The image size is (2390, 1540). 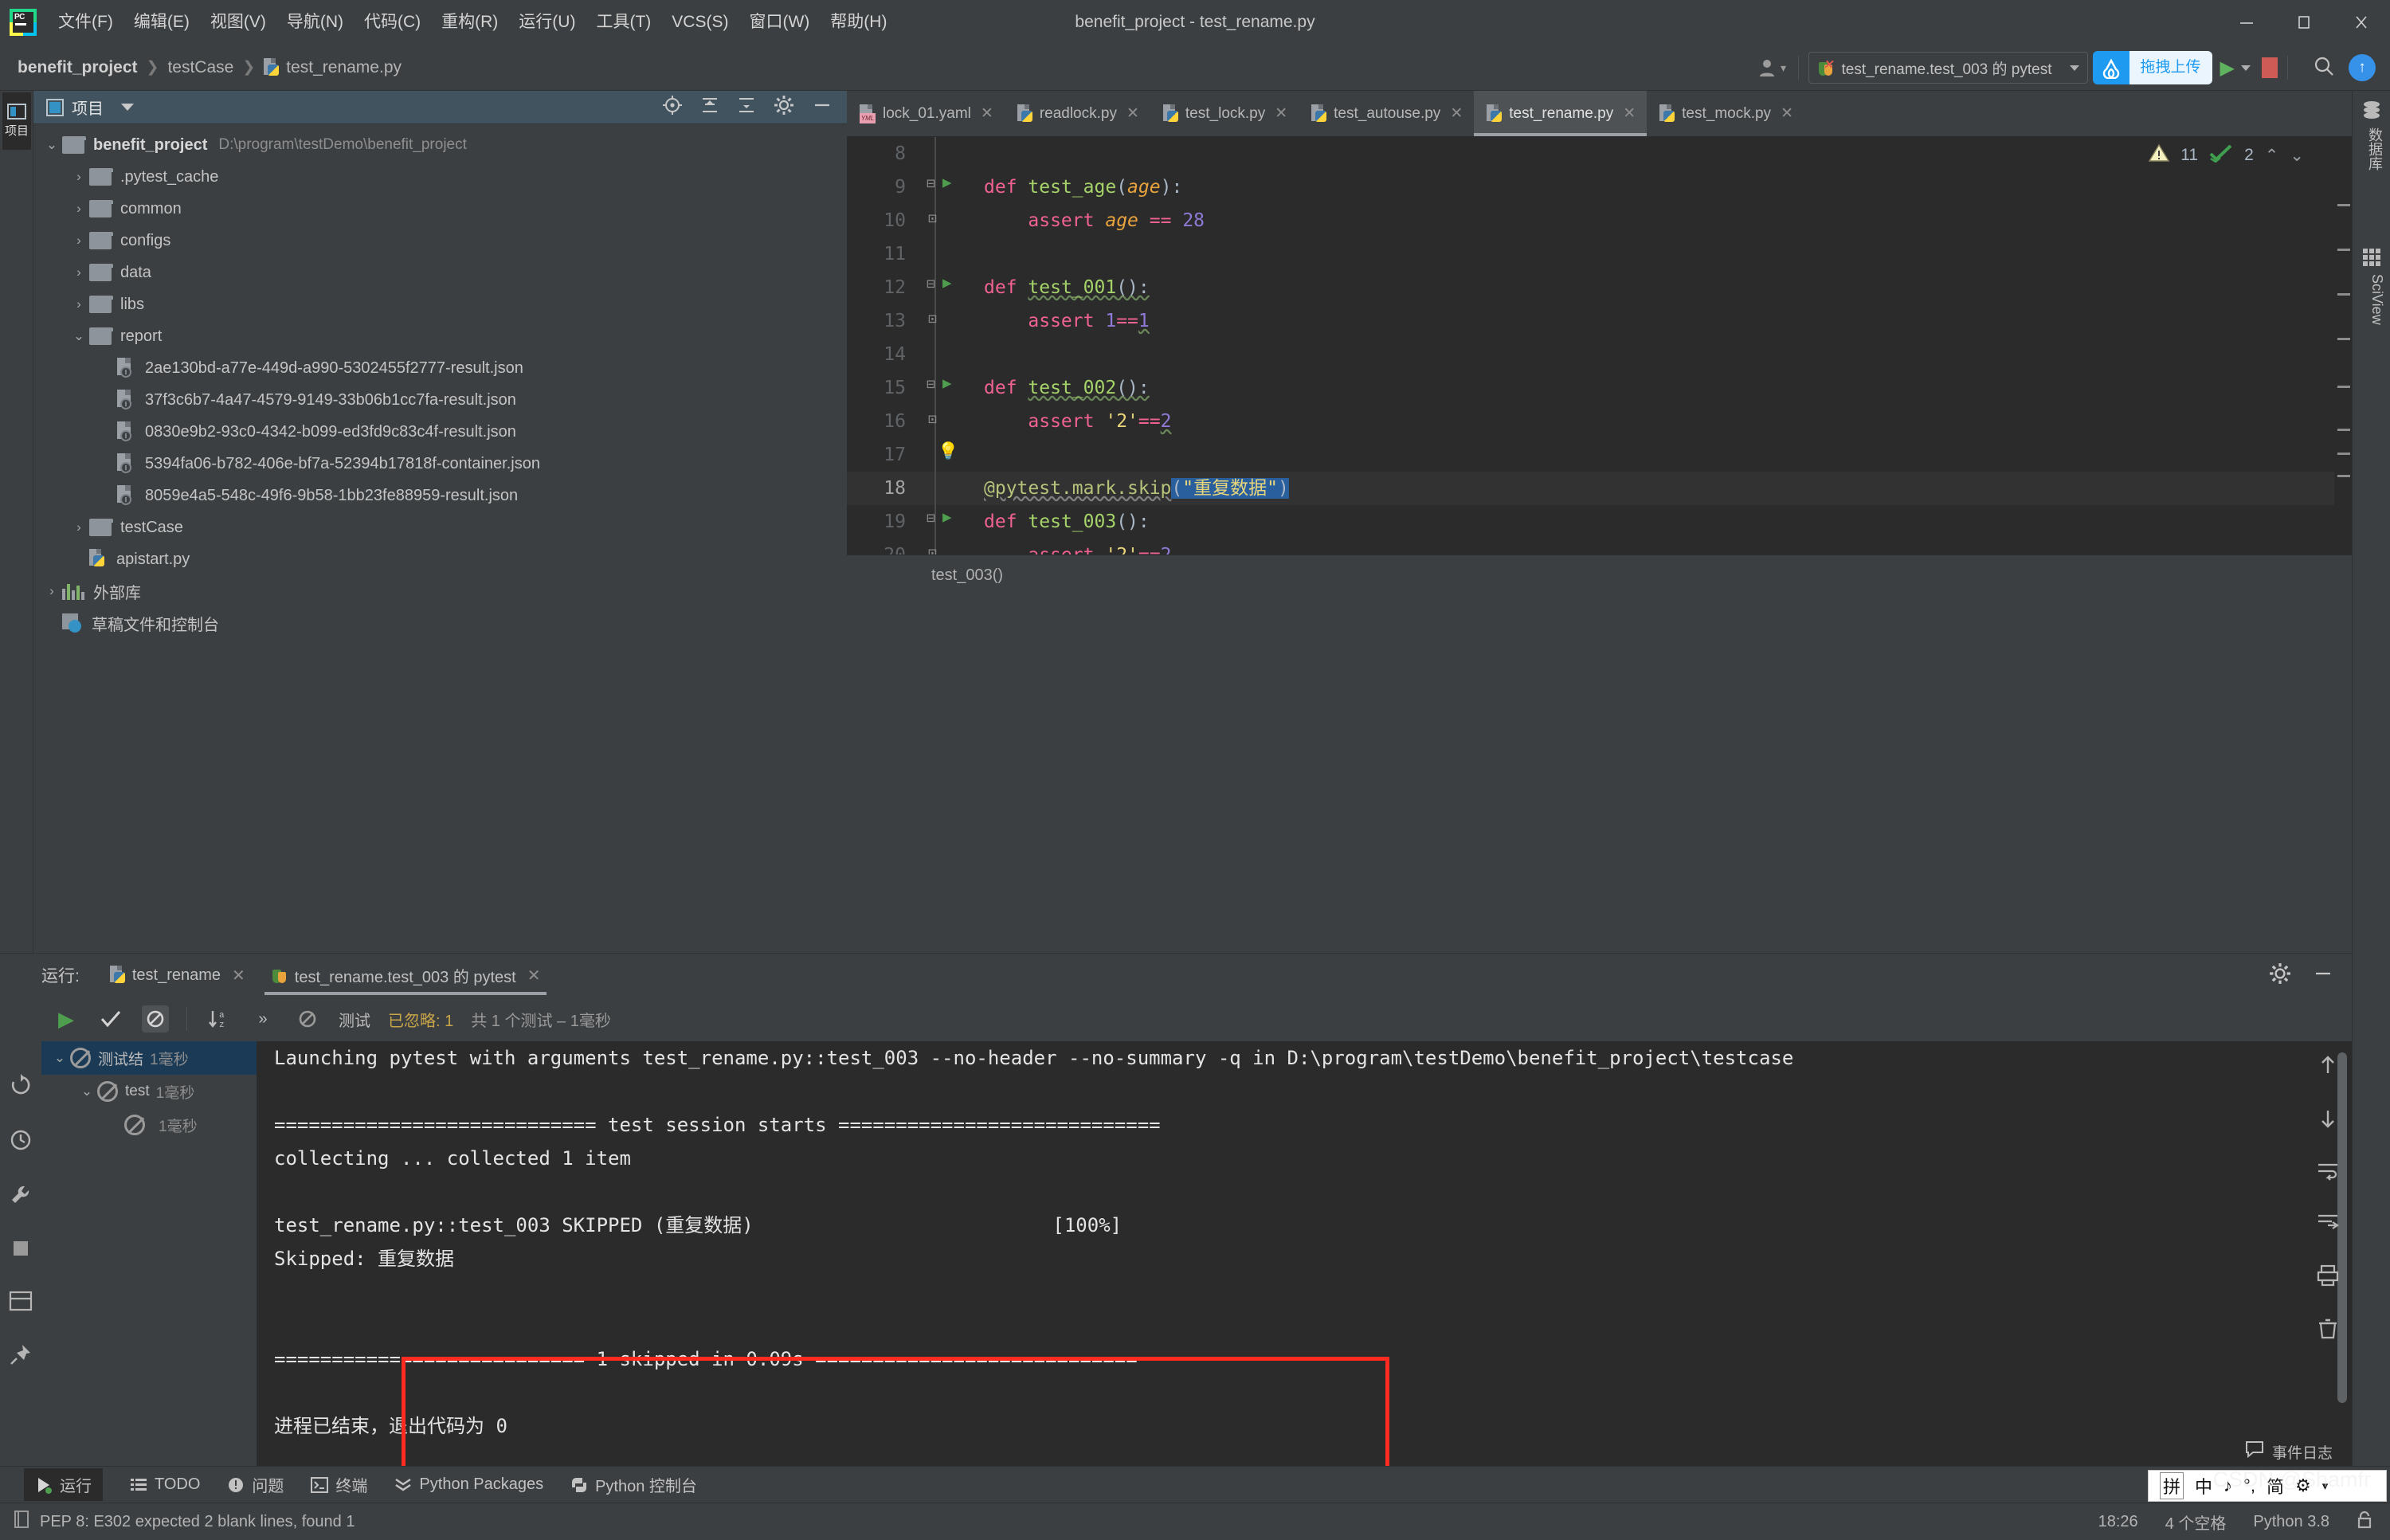 What do you see at coordinates (2304, 22) in the screenshot?
I see `restore-icon` at bounding box center [2304, 22].